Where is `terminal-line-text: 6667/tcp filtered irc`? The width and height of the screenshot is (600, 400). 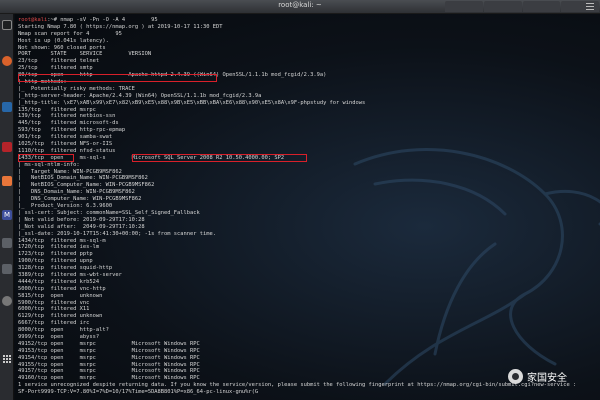
terminal-line-text: 6667/tcp filtered irc is located at coordinates (54, 323).